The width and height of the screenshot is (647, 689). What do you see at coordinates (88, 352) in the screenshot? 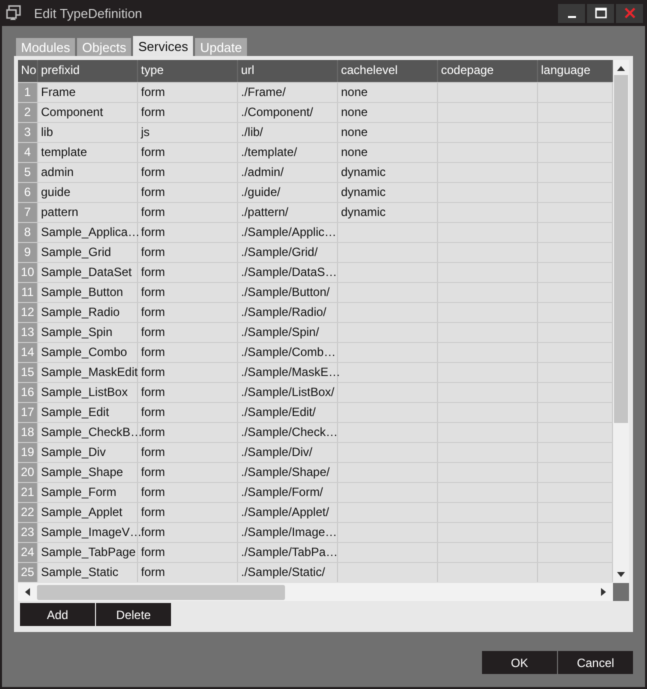
I see `table-cell: Sample_Combo` at bounding box center [88, 352].